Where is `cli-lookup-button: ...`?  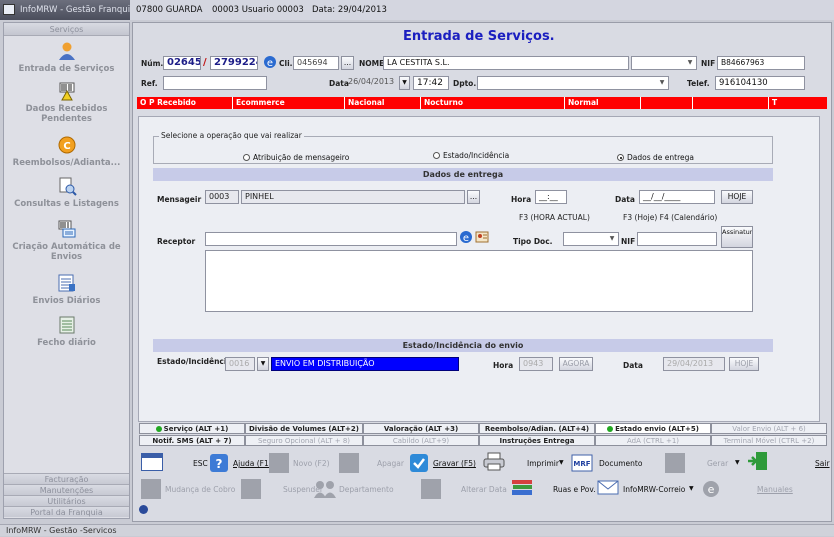 cli-lookup-button: ... is located at coordinates (347, 63).